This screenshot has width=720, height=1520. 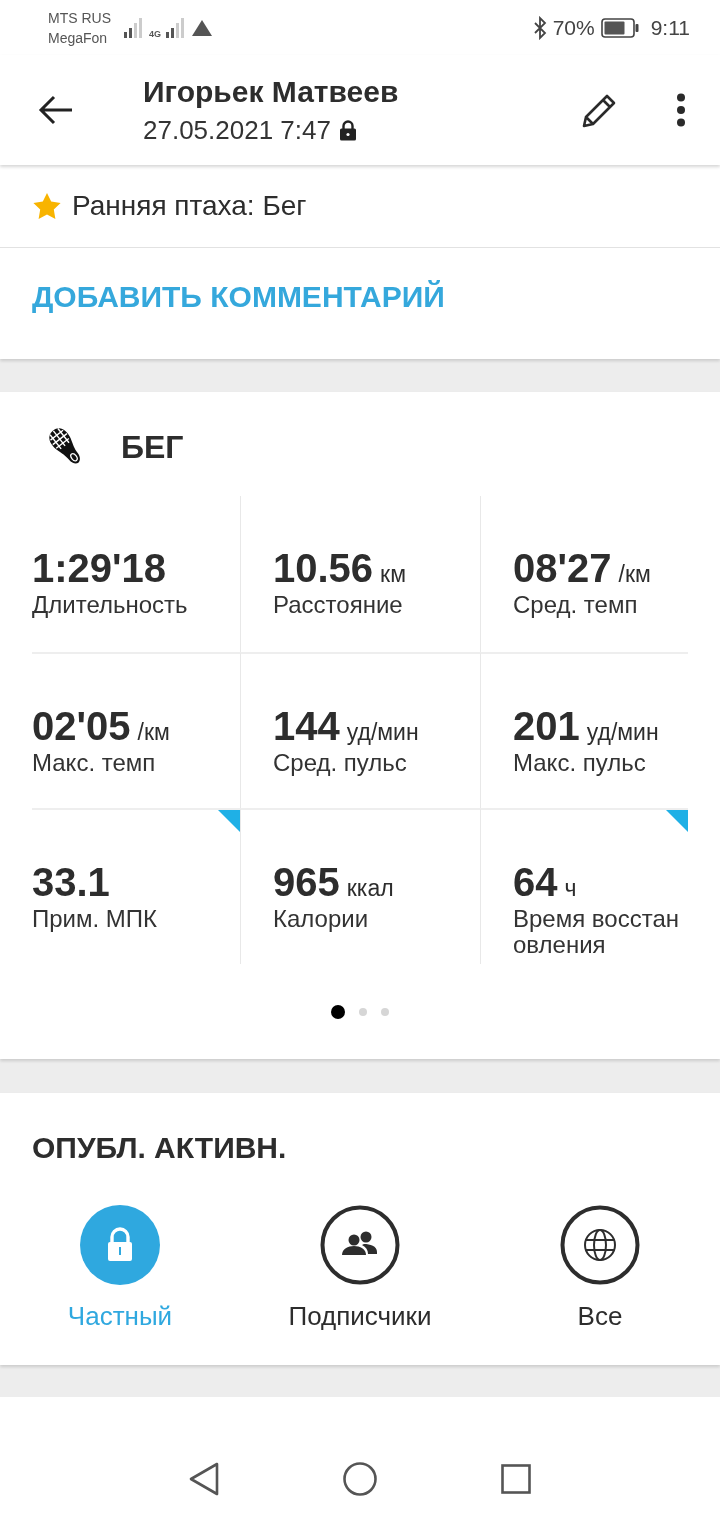 What do you see at coordinates (516, 1478) in the screenshot?
I see `recent-apps-icon` at bounding box center [516, 1478].